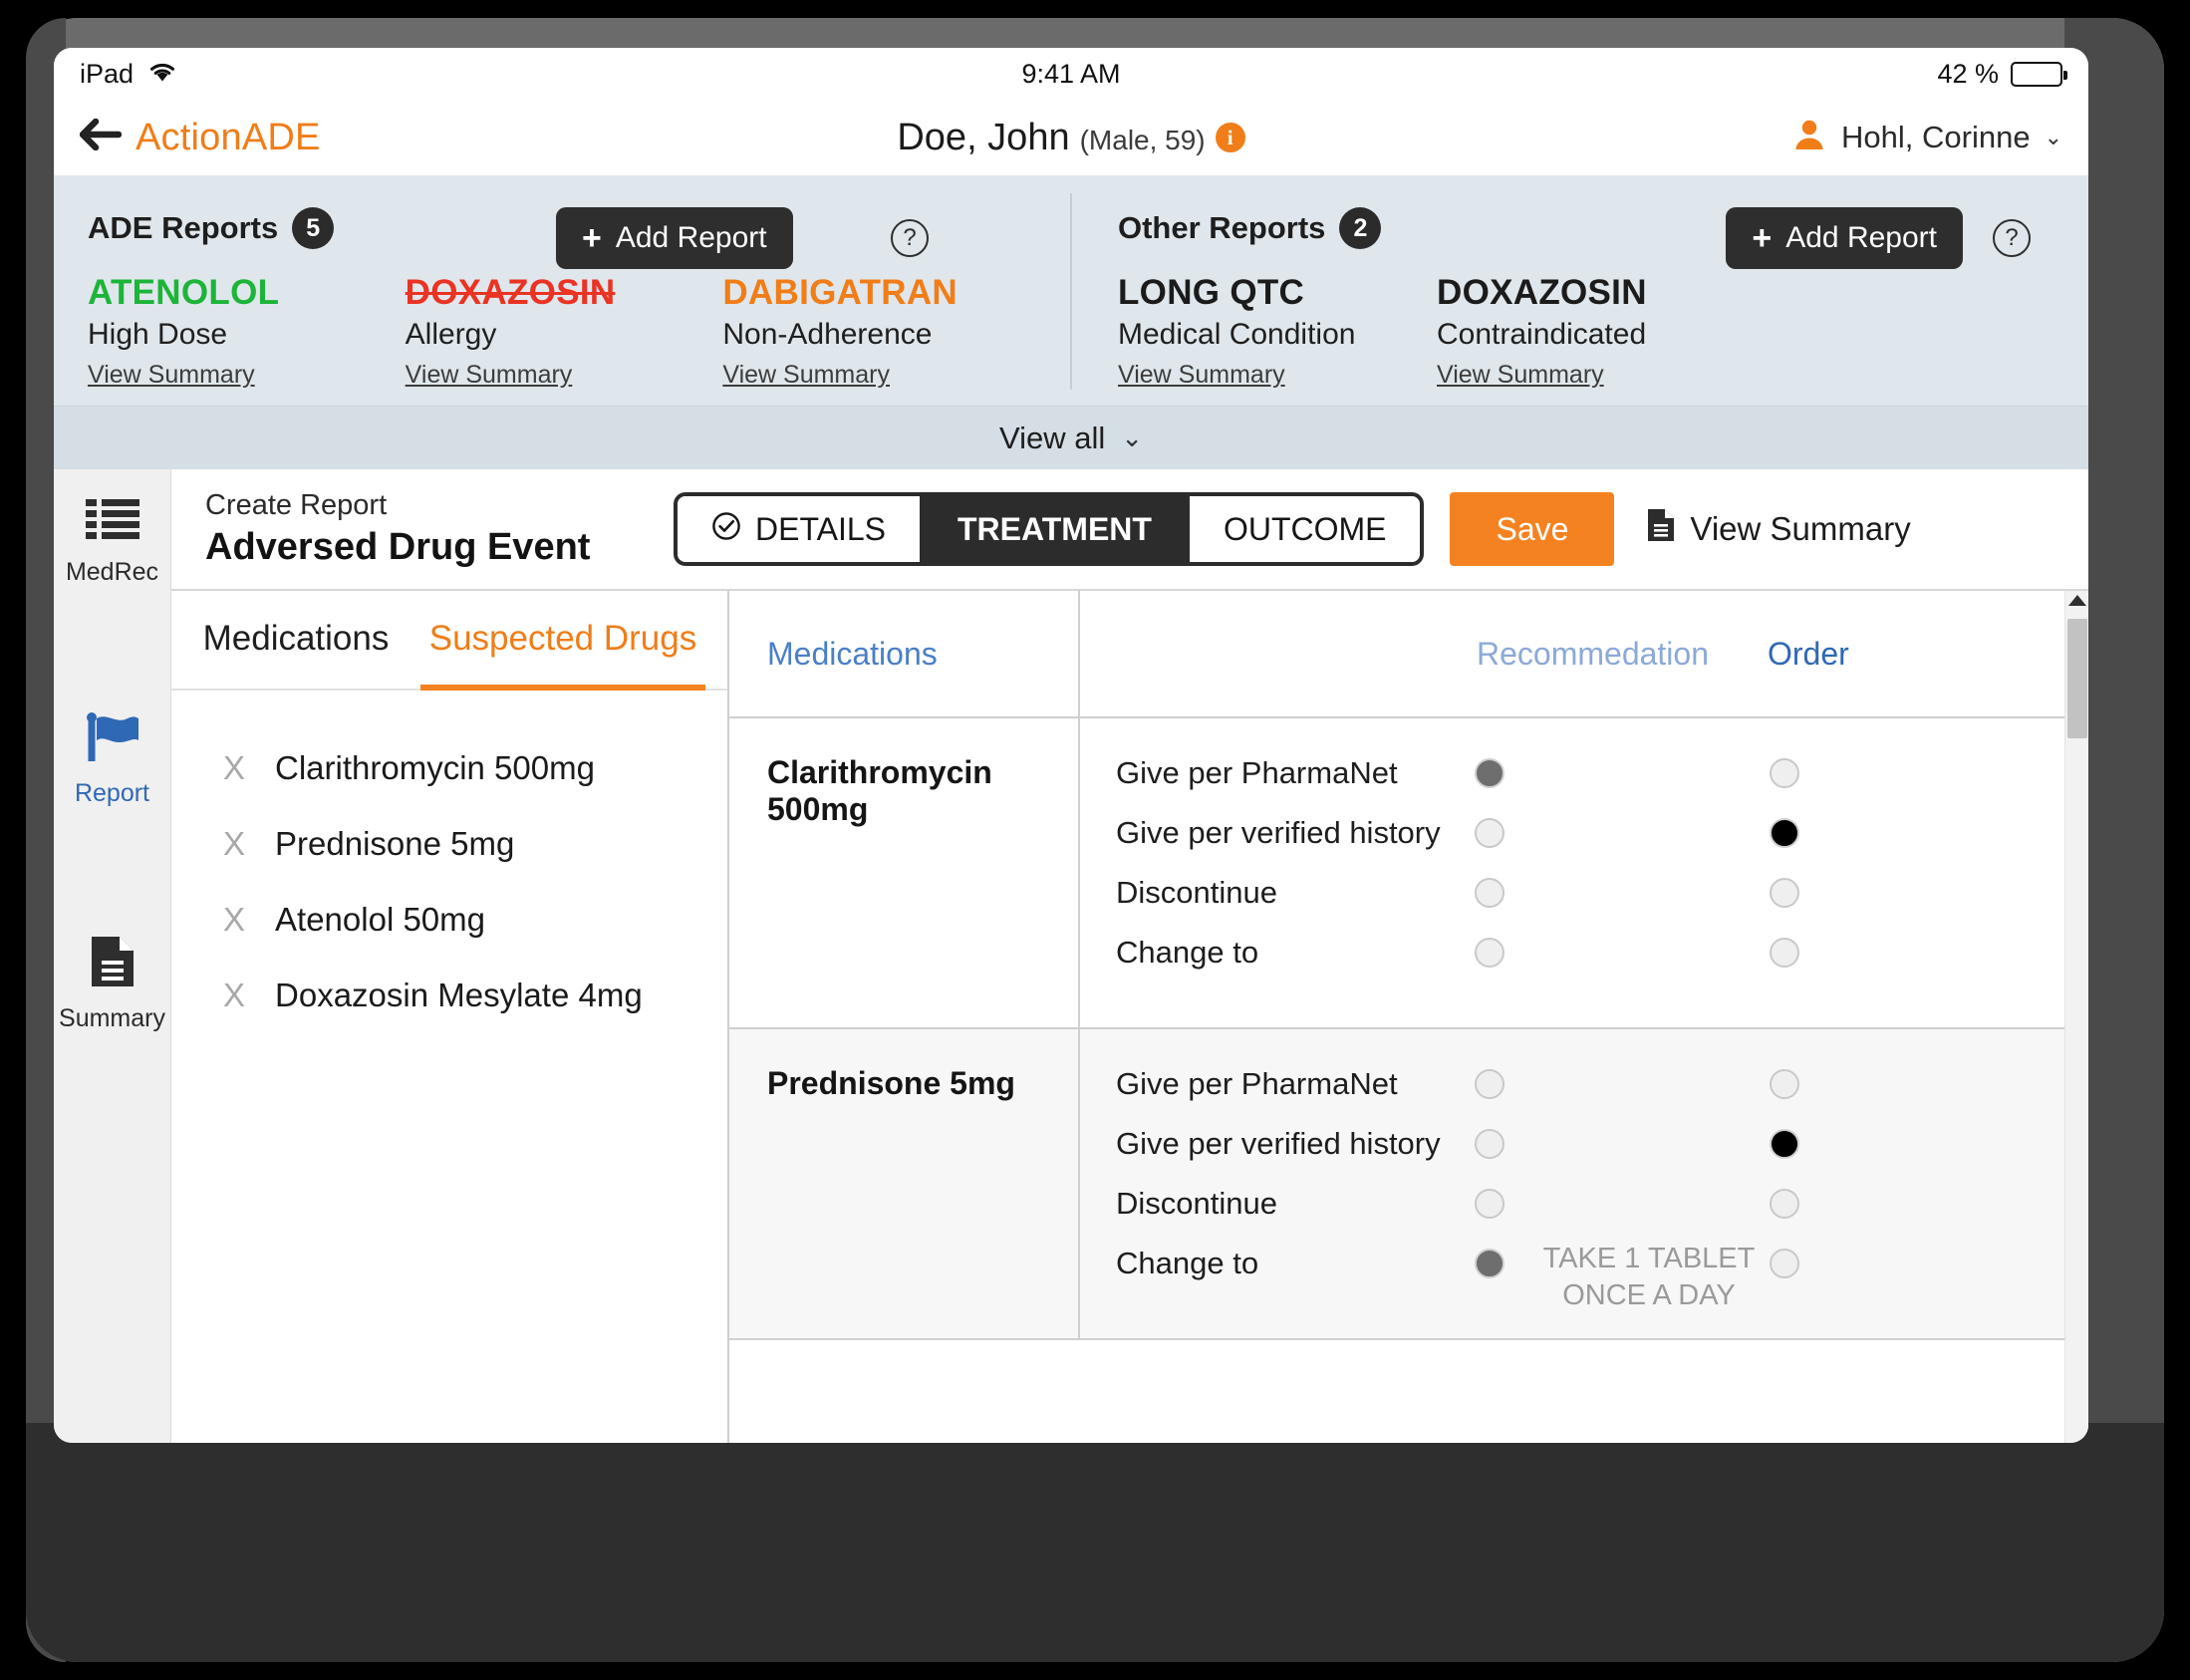  I want to click on create-report-kicker: Create Report, so click(296, 505).